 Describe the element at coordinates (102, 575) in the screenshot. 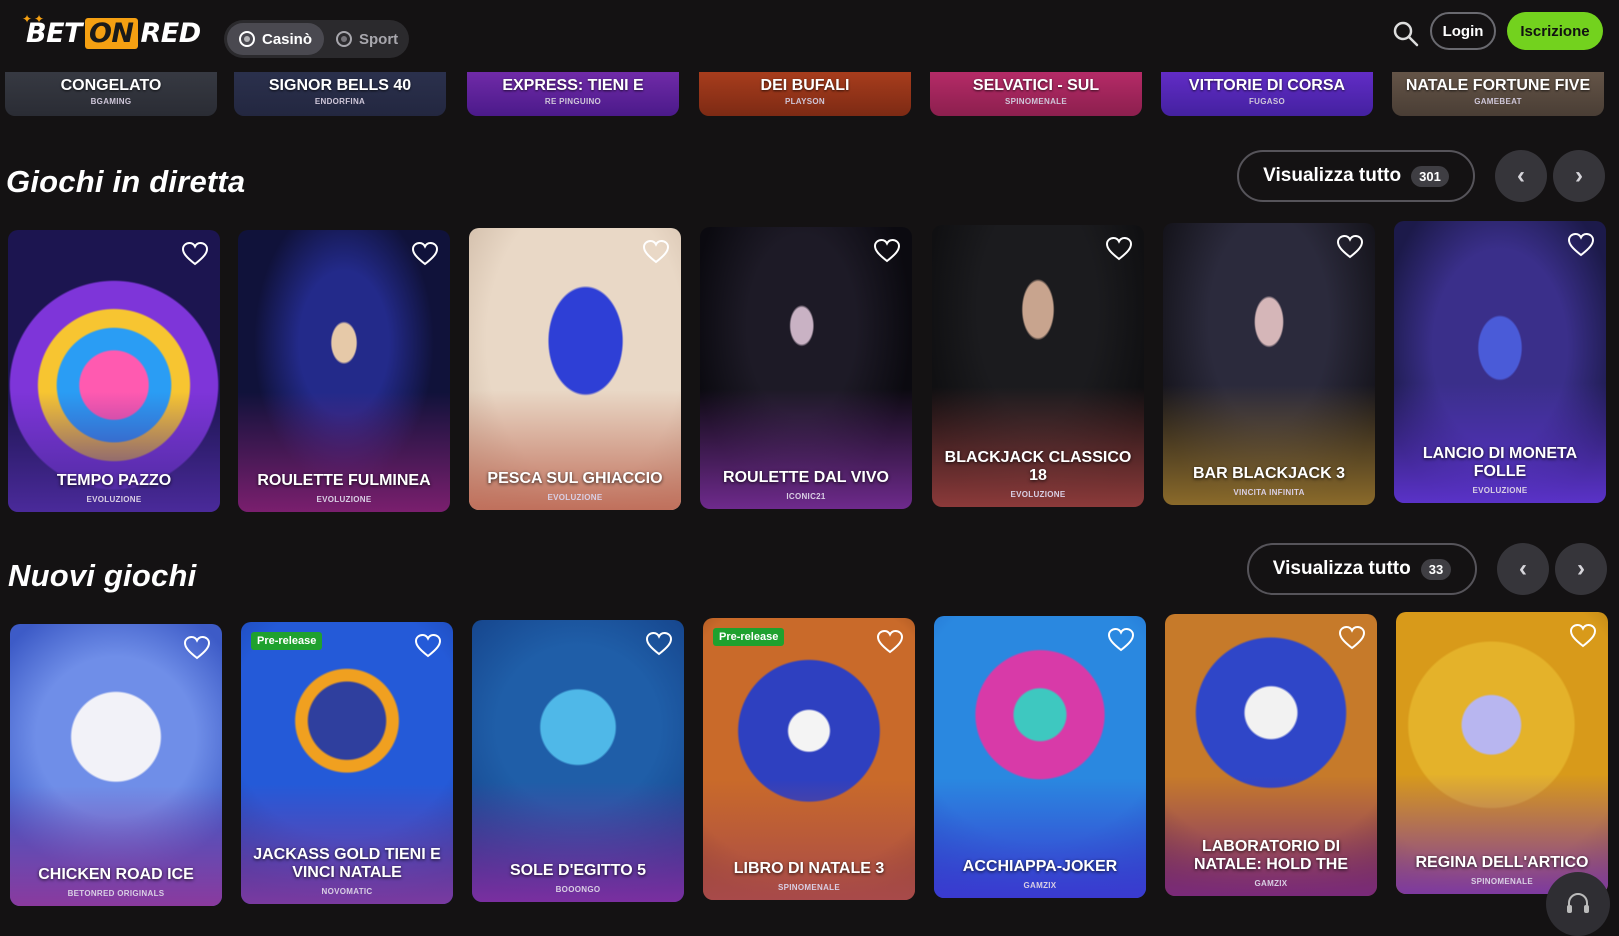

I see `section-title-new: Nuovi giochi` at that location.